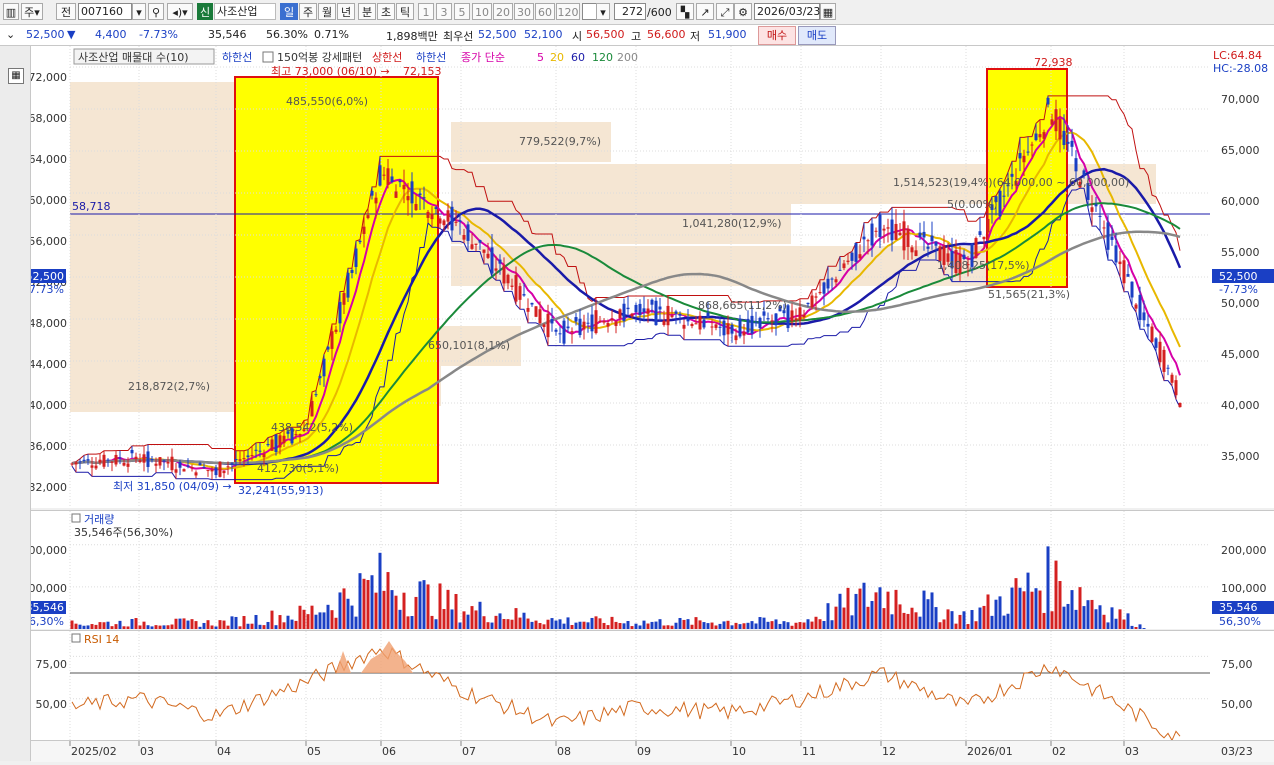 The width and height of the screenshot is (1274, 765). I want to click on stock-code-input: 007160, so click(105, 11).